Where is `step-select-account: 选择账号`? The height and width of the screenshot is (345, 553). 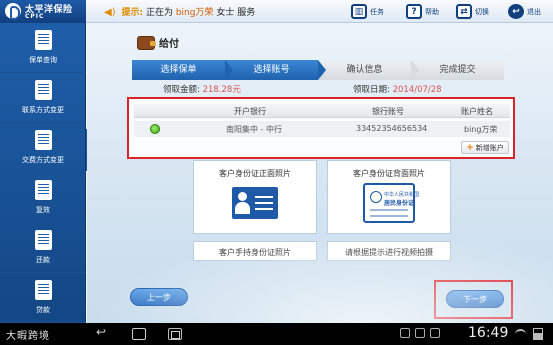
step-select-account: 选择账号 is located at coordinates (275, 70).